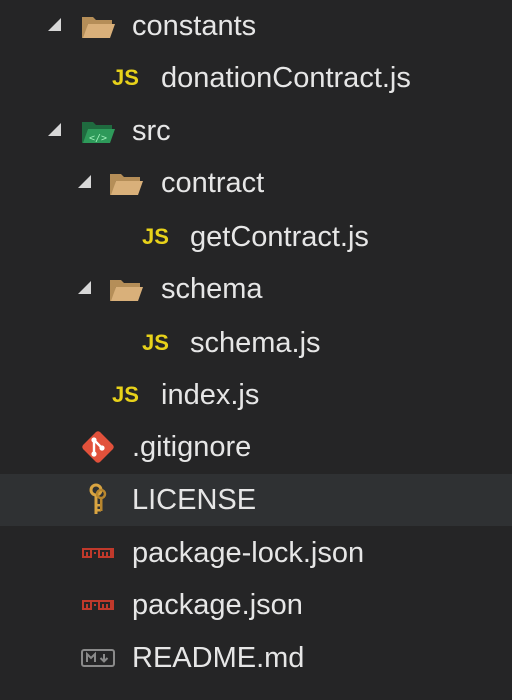 This screenshot has height=700, width=512. What do you see at coordinates (279, 237) in the screenshot?
I see `tree-item-label: getContract.js` at bounding box center [279, 237].